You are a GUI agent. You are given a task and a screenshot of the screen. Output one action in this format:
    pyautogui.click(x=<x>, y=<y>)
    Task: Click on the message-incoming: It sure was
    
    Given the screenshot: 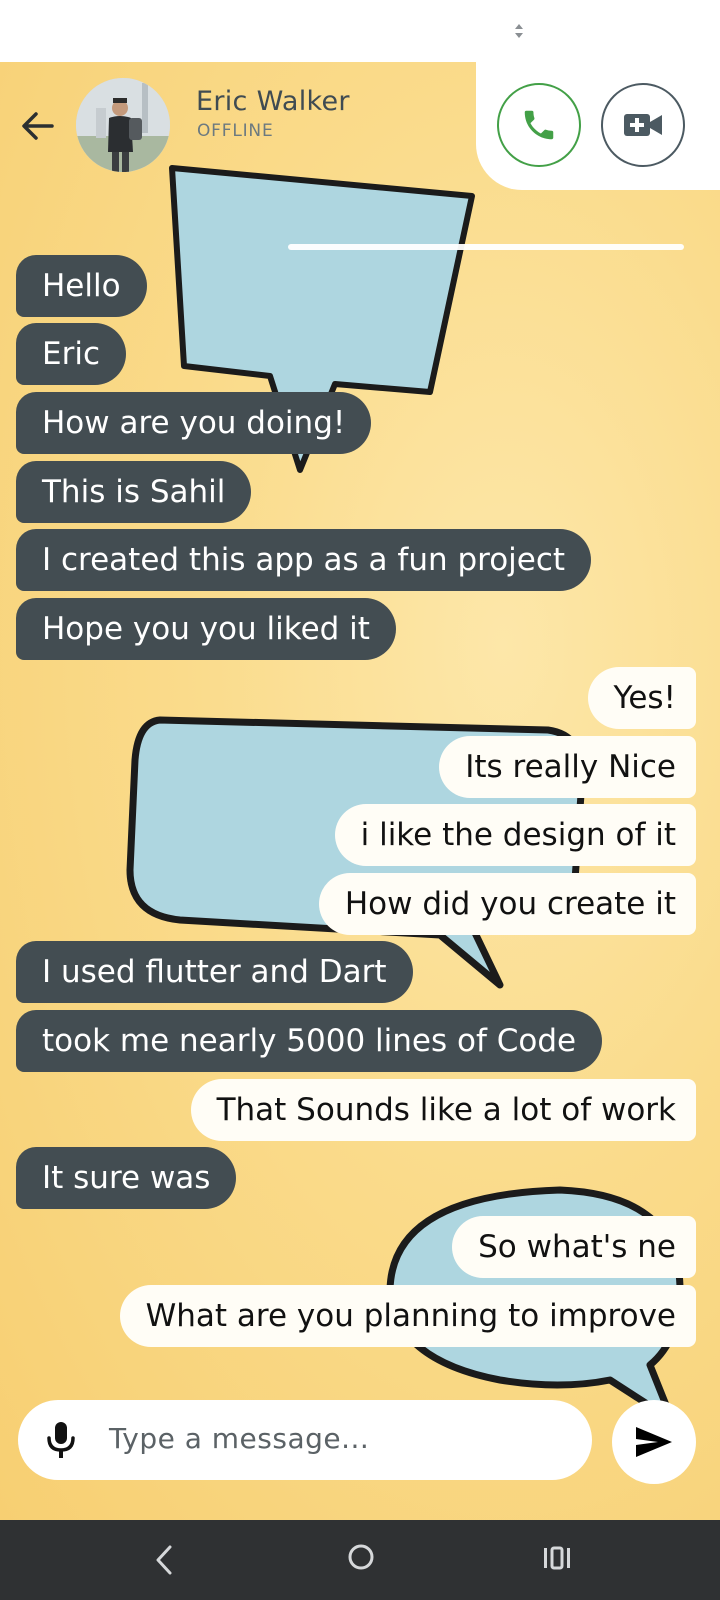 What is the action you would take?
    pyautogui.click(x=126, y=1178)
    